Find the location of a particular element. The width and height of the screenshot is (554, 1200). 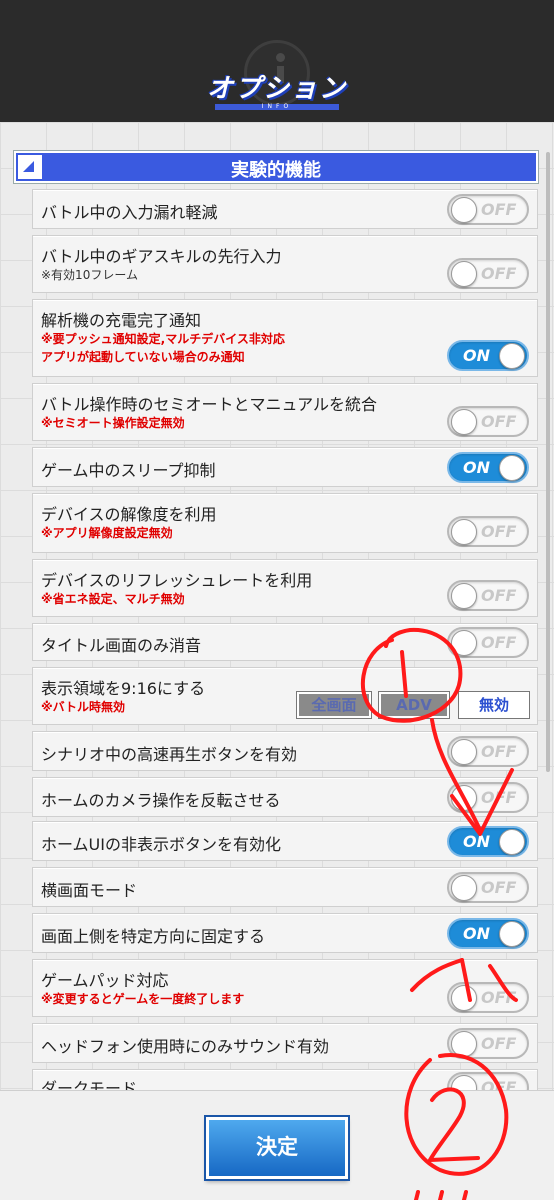

setting-row: 画面上側を特定方向に固定する ON is located at coordinates (285, 933).